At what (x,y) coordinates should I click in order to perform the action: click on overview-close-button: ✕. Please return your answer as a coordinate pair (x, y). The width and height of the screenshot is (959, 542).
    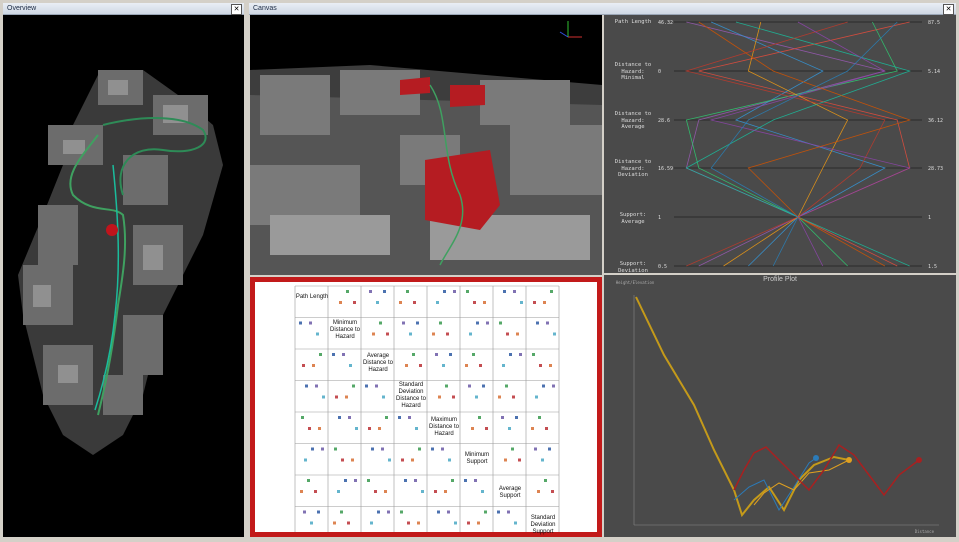
    Looking at the image, I should click on (236, 9).